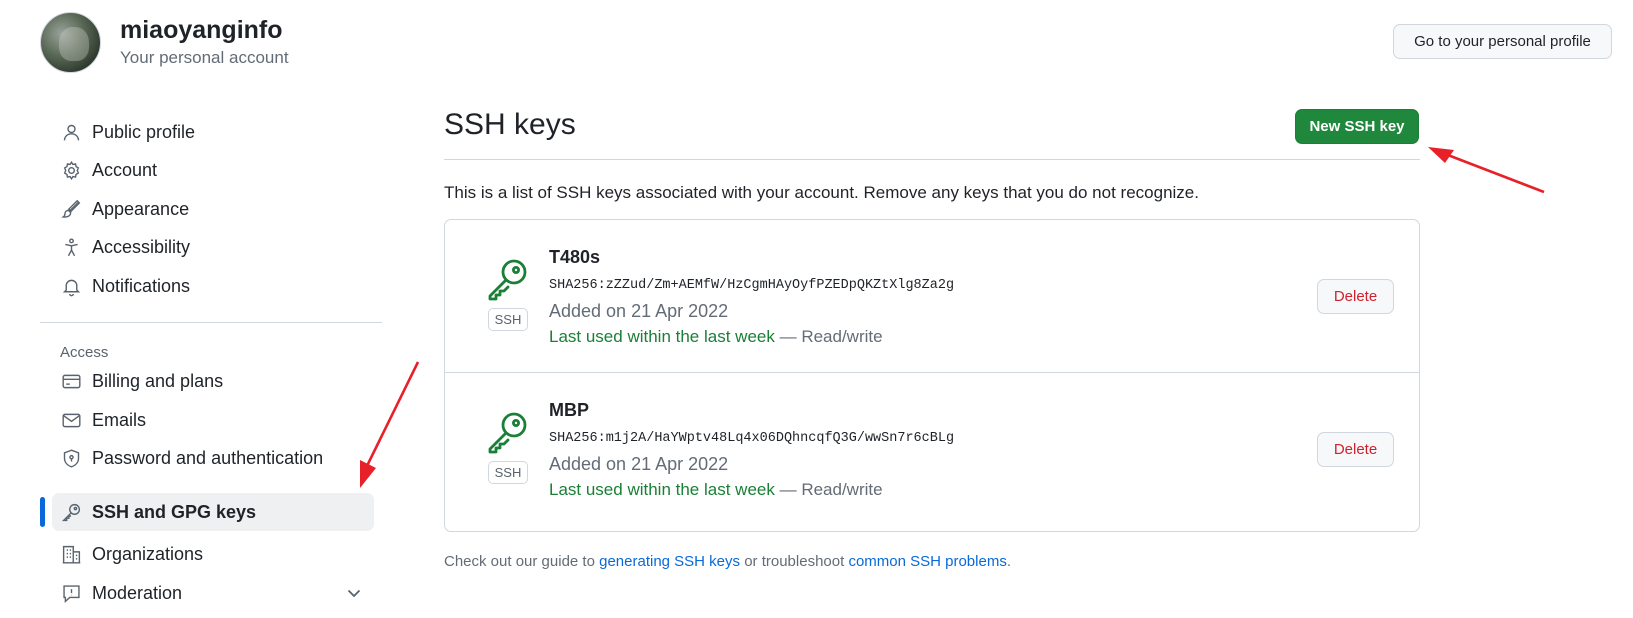  I want to click on sidebar-item-account: Account, so click(213, 170).